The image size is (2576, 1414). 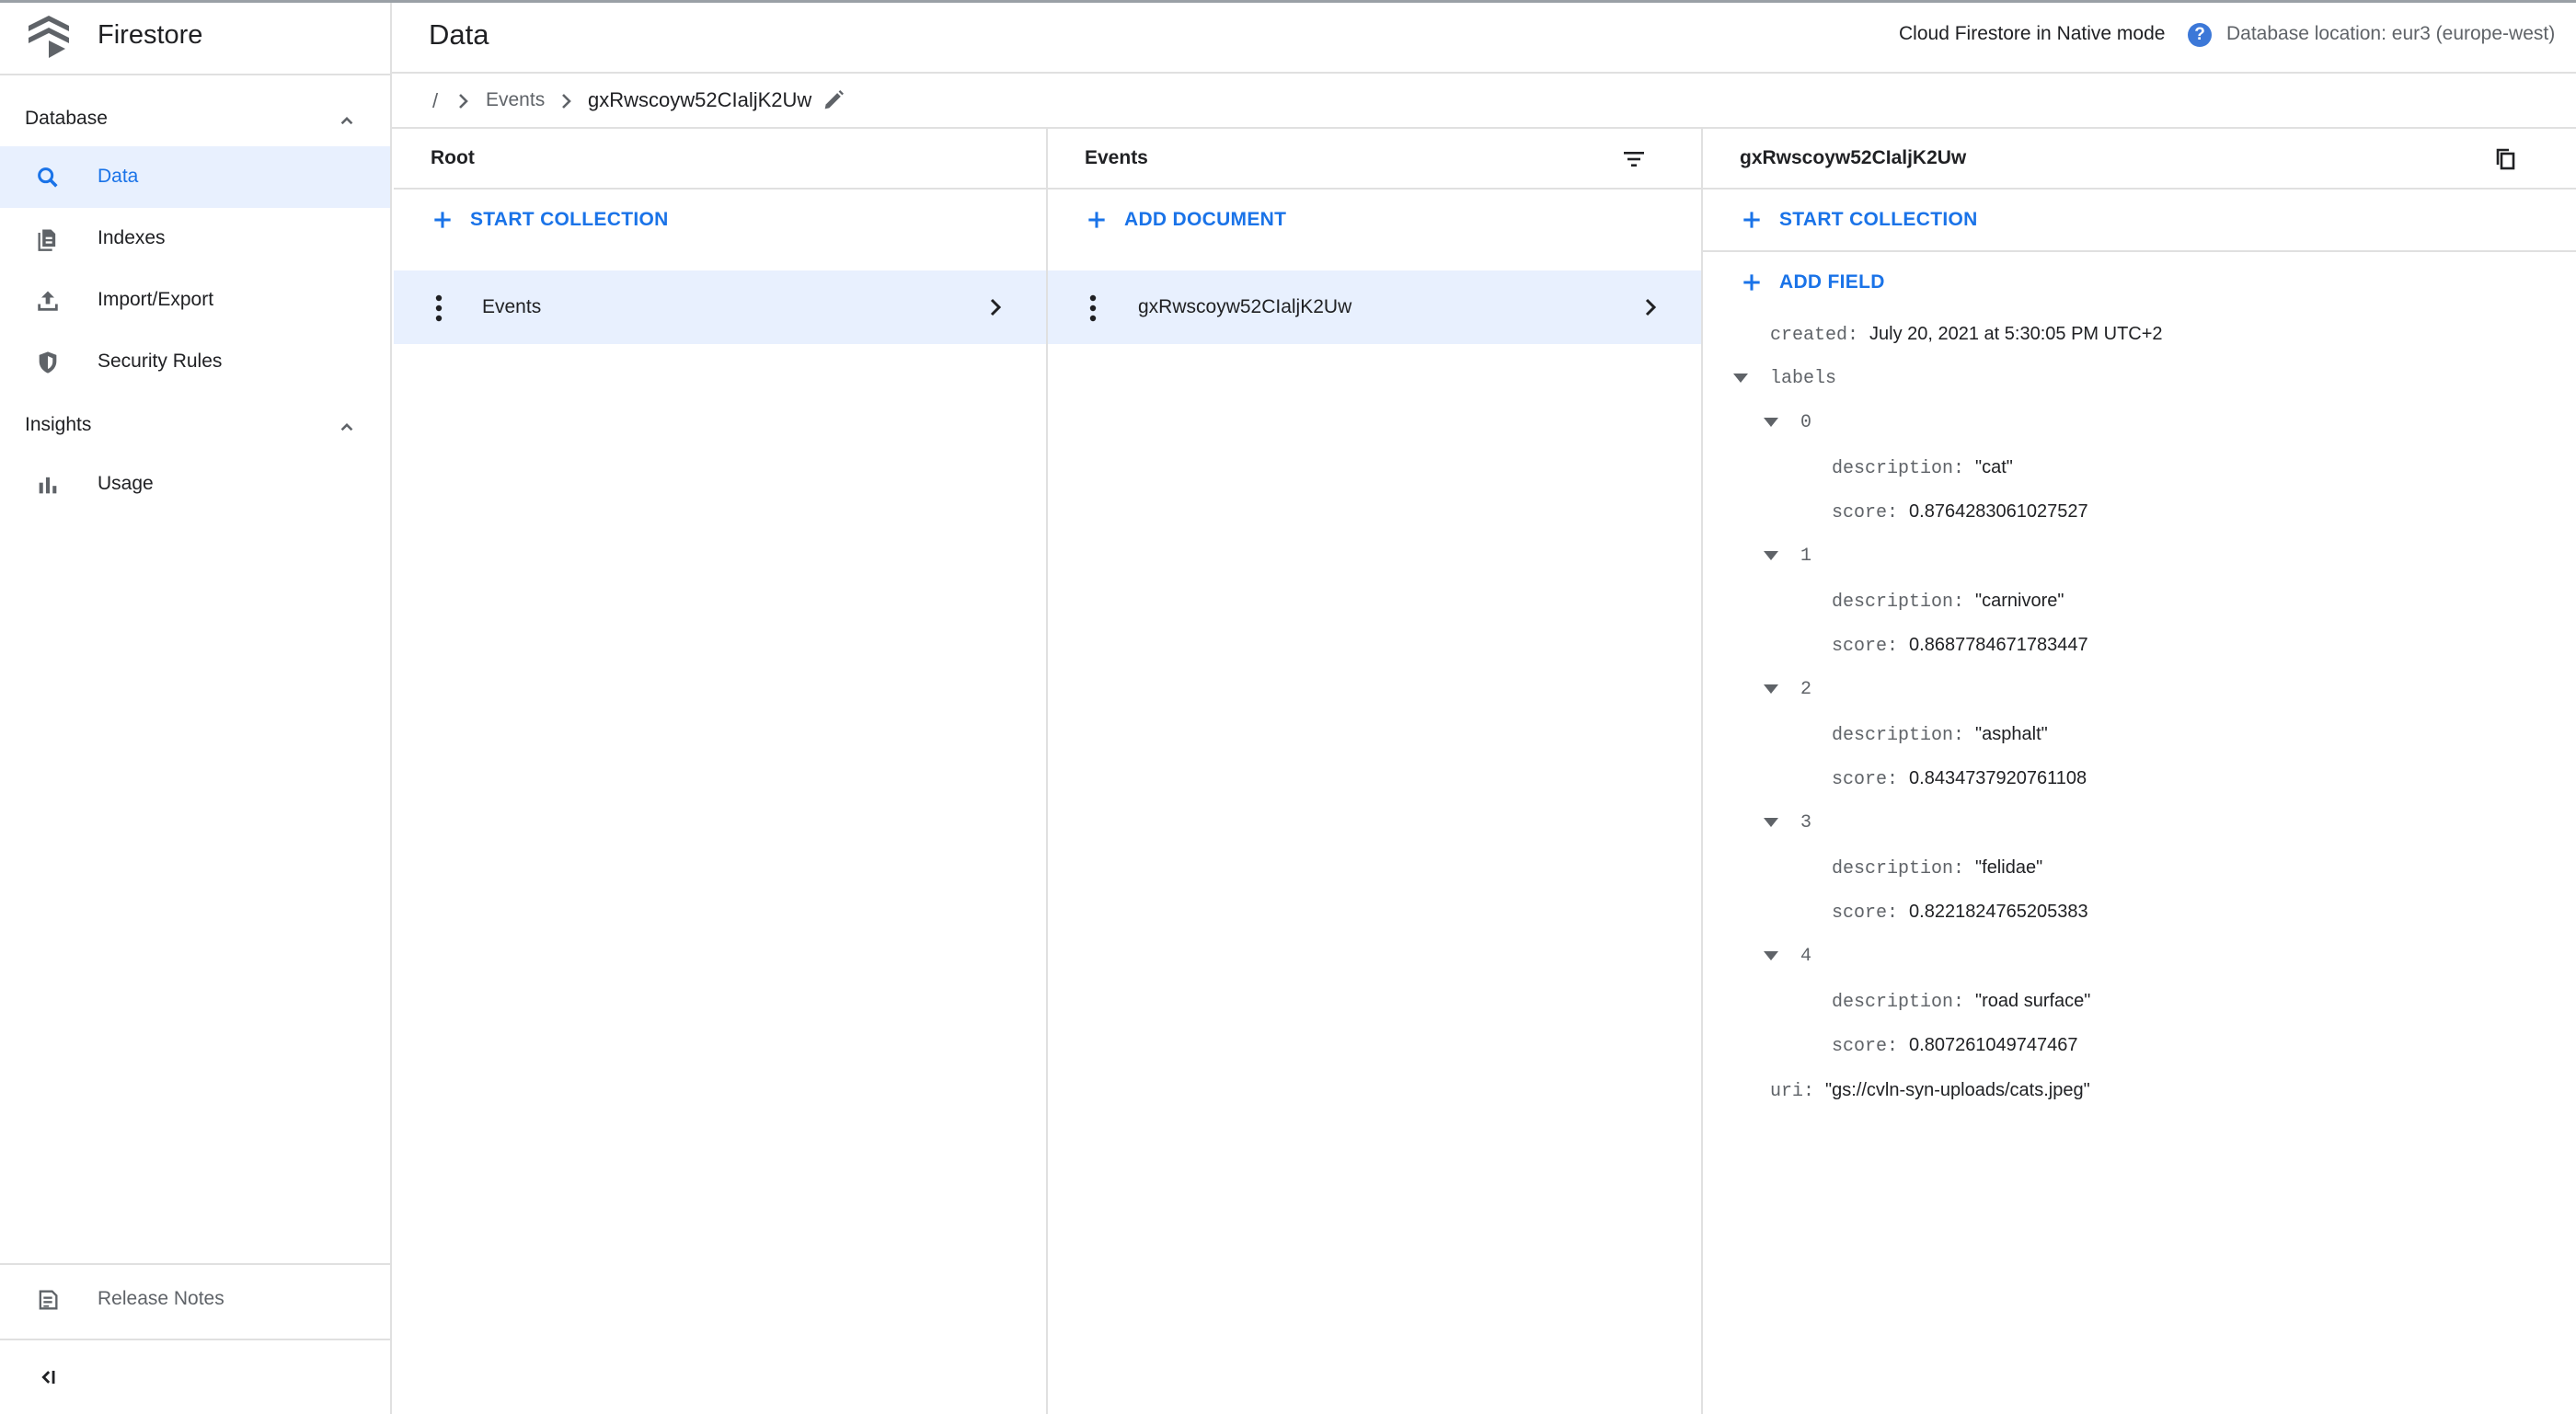 What do you see at coordinates (2032, 33) in the screenshot?
I see `database-mode: Cloud Firestore in Native mode` at bounding box center [2032, 33].